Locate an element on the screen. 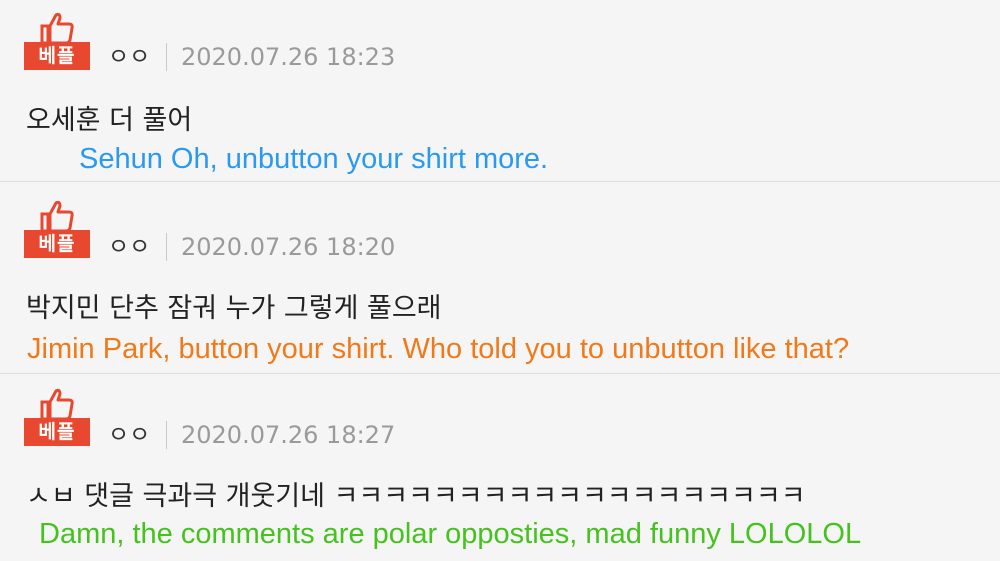 The height and width of the screenshot is (561, 1000). comment-timestamp: 2020.07.26 18:27 is located at coordinates (288, 435).